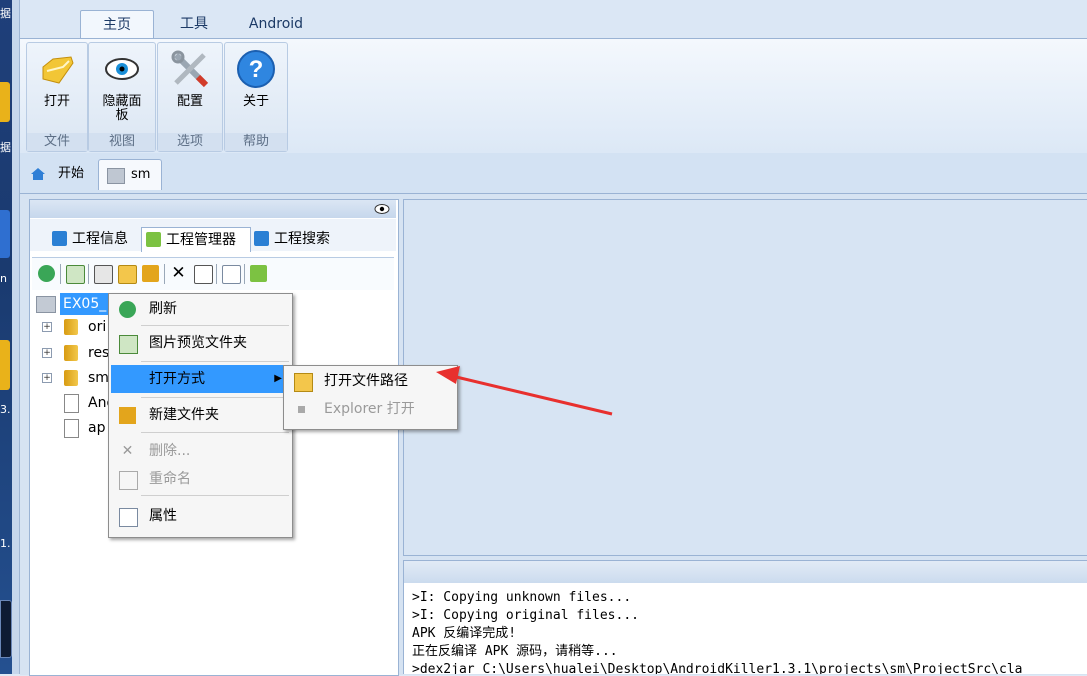  What do you see at coordinates (276, 24) in the screenshot?
I see `tab-android: Android` at bounding box center [276, 24].